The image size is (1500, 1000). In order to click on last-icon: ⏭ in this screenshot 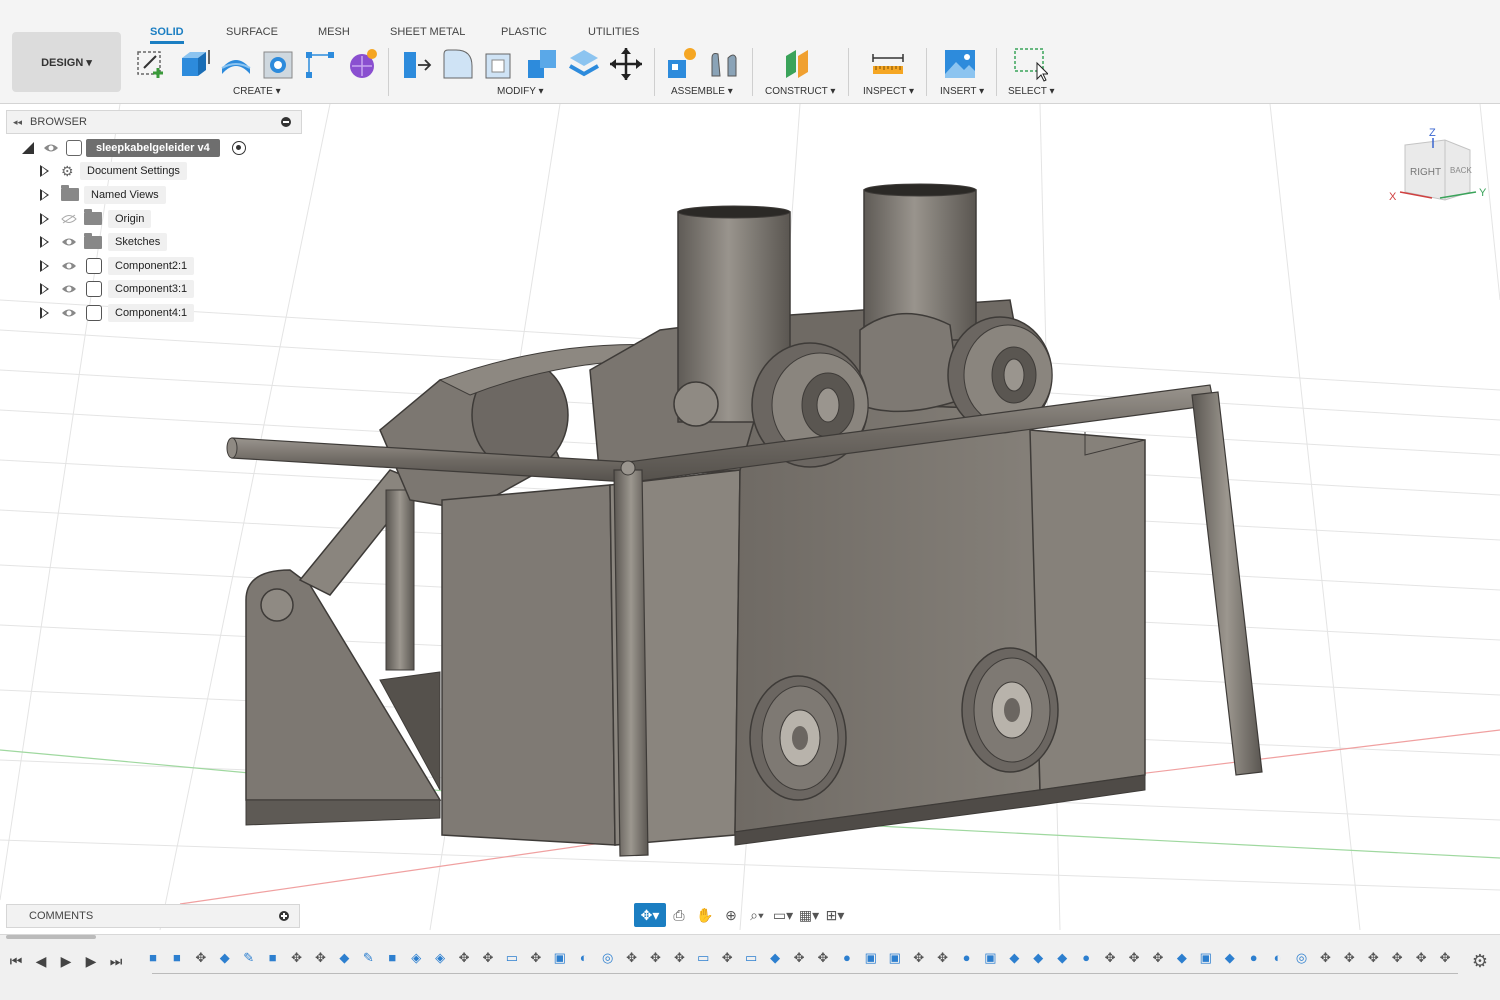, I will do `click(116, 961)`.